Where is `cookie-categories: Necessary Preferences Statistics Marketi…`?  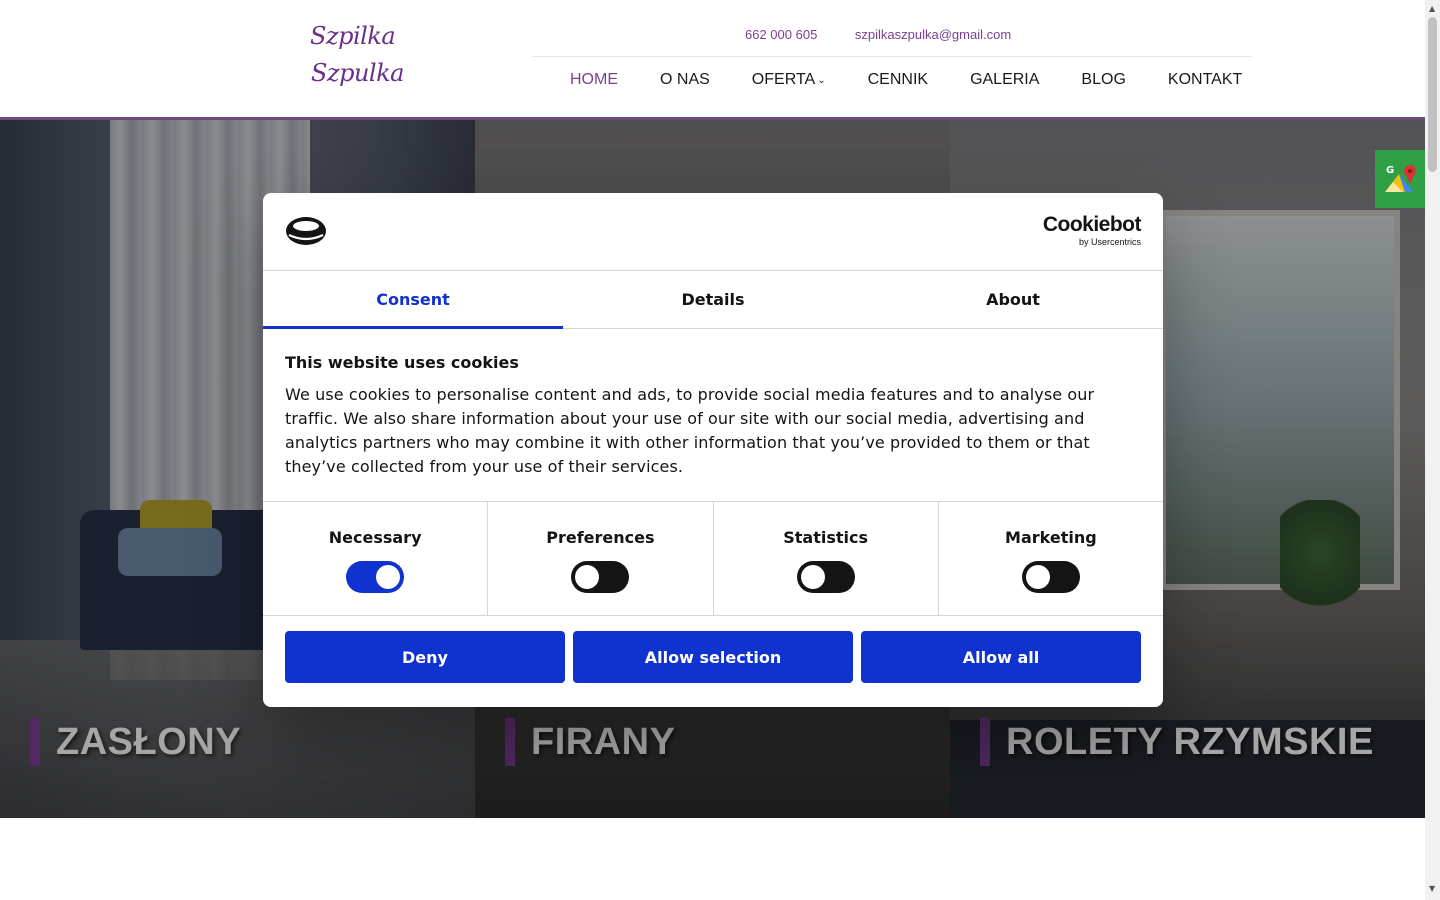
cookie-categories: Necessary Preferences Statistics Marketi… is located at coordinates (713, 558).